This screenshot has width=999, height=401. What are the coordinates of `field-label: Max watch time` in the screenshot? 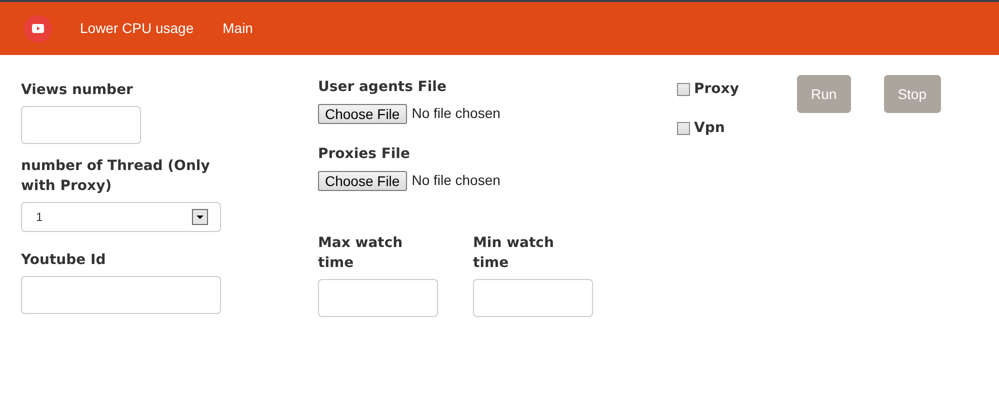 It's located at (361, 253).